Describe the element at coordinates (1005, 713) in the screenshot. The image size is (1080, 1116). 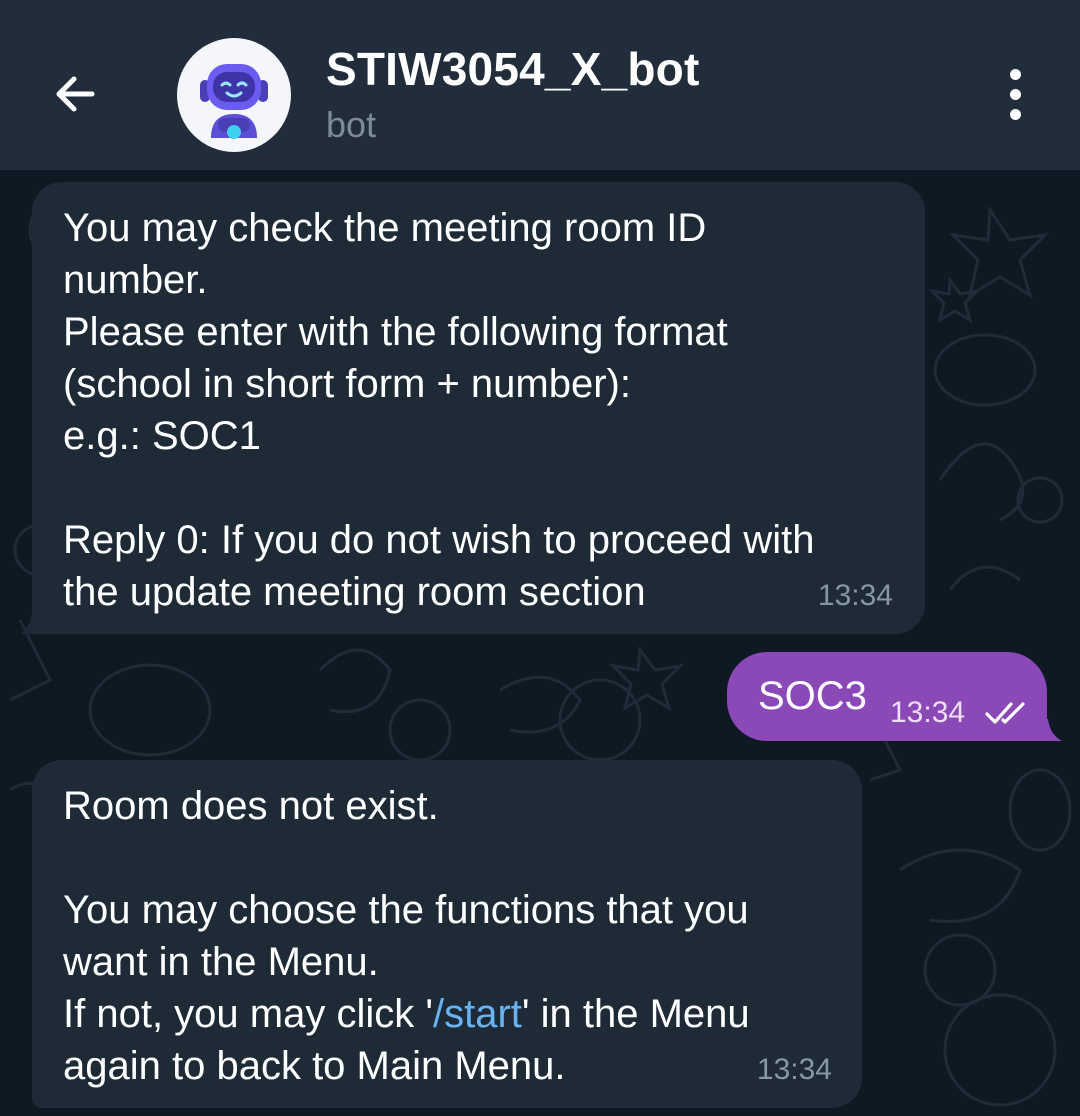
I see `double-check-icon` at that location.